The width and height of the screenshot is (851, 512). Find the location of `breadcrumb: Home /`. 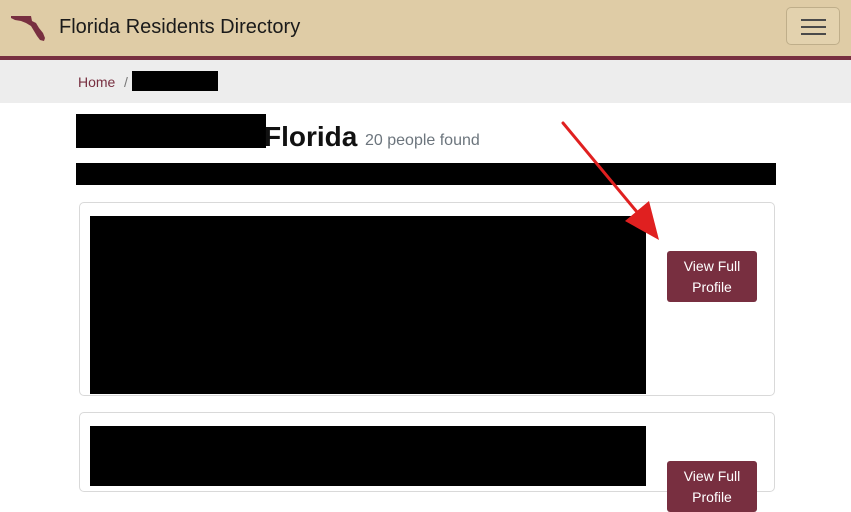

breadcrumb: Home / is located at coordinates (425, 81).